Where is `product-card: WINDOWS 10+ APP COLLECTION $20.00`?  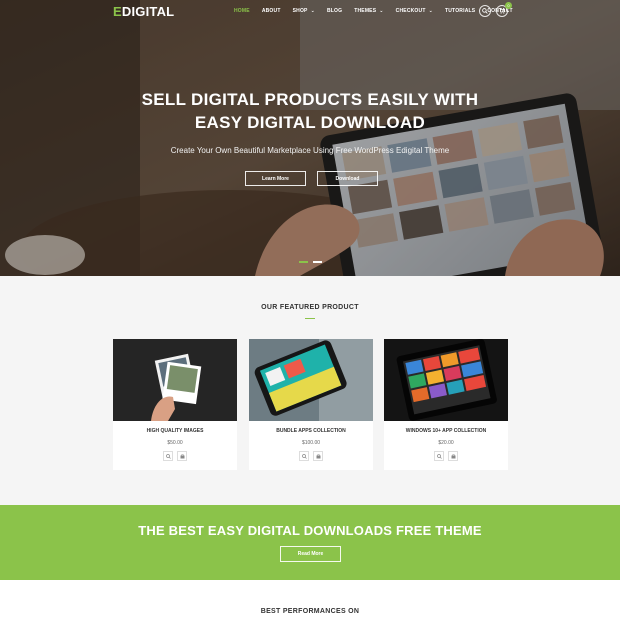 product-card: WINDOWS 10+ APP COLLECTION $20.00 is located at coordinates (446, 404).